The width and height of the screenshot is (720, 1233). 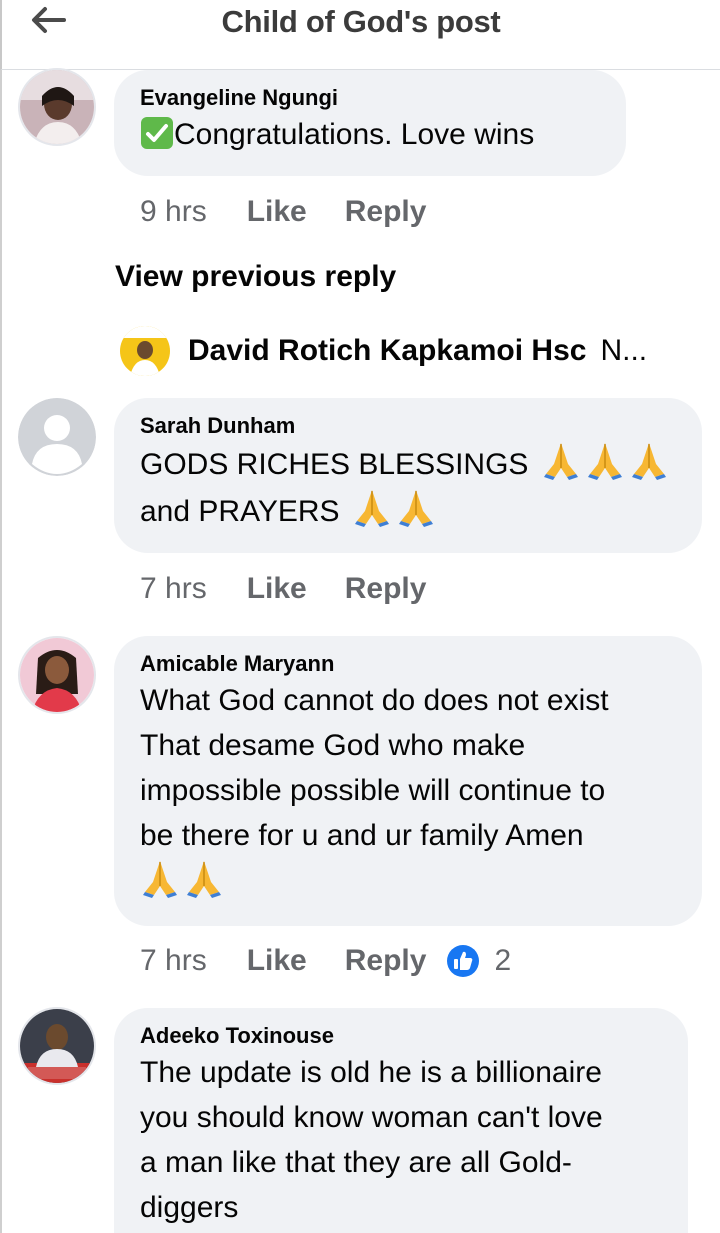 What do you see at coordinates (334, 464) in the screenshot?
I see `comment-text-line: GODS RICHES BLESSINGS` at bounding box center [334, 464].